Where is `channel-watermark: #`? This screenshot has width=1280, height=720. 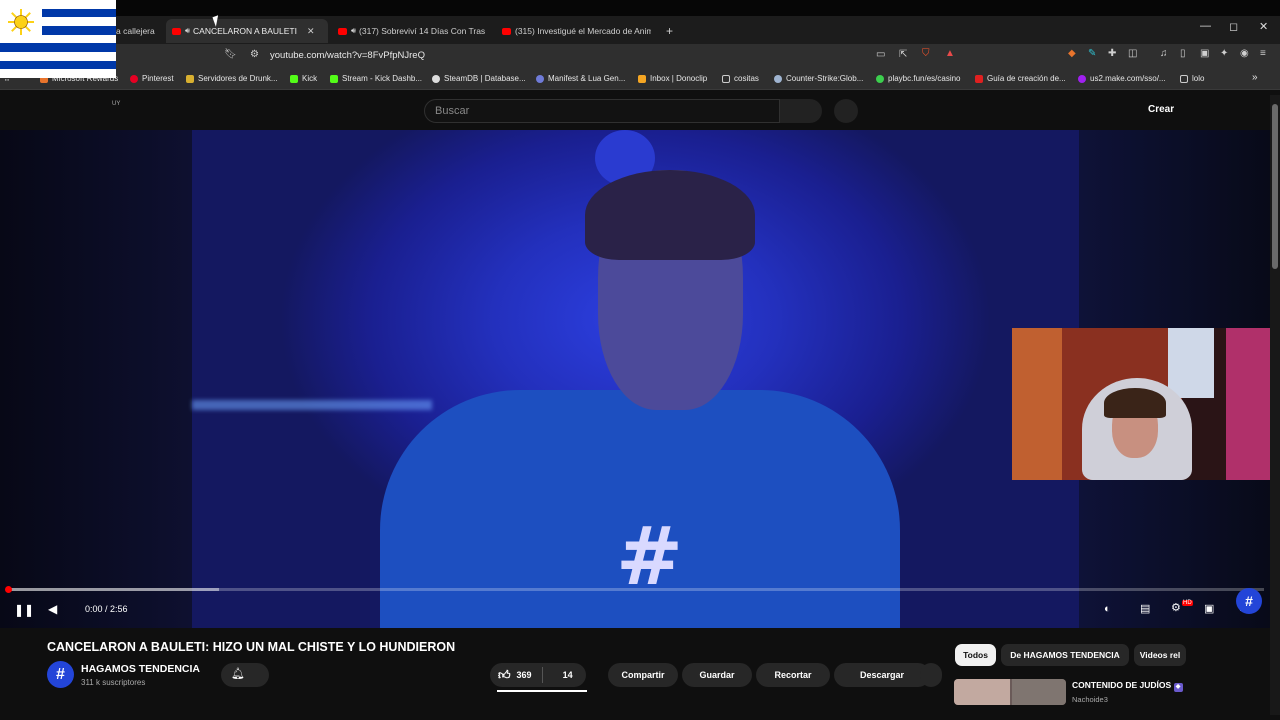 channel-watermark: # is located at coordinates (1249, 601).